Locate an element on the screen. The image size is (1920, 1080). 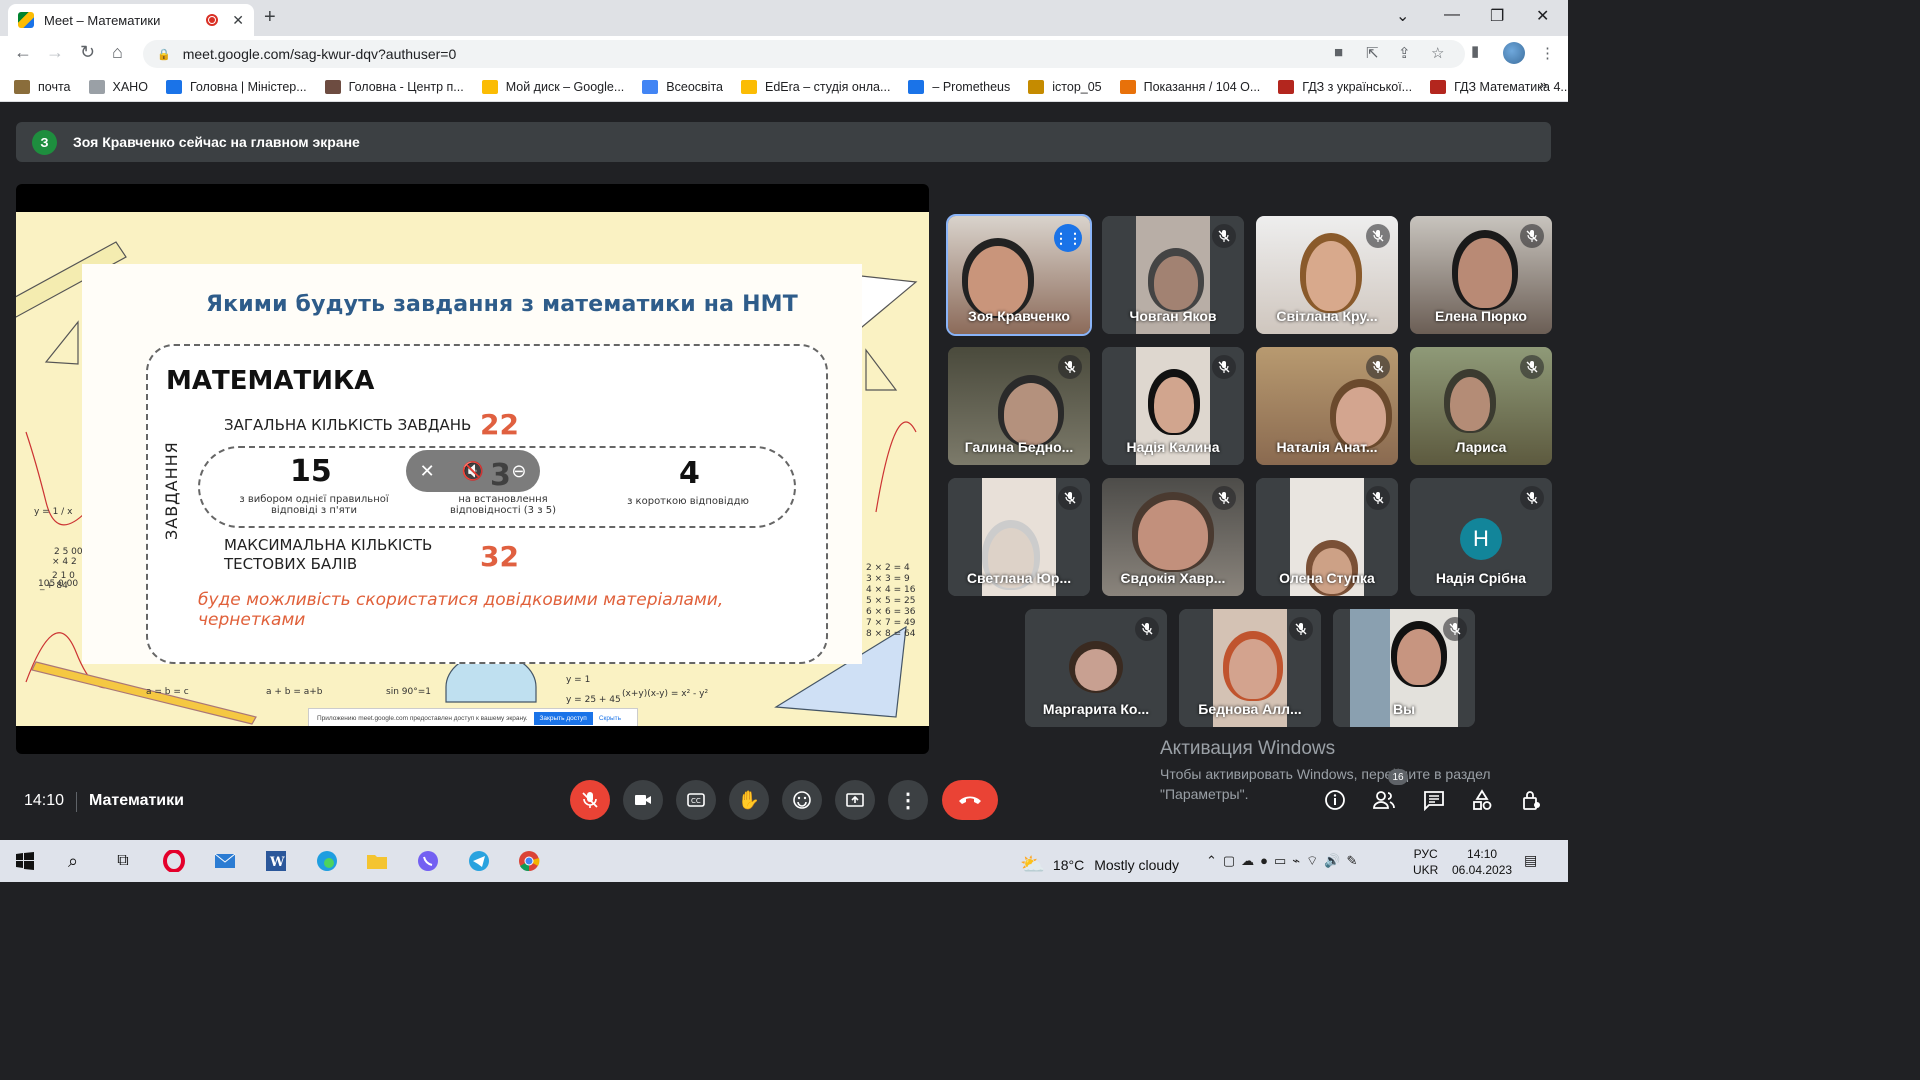
back-icon: ← is located at coordinates (23, 52).